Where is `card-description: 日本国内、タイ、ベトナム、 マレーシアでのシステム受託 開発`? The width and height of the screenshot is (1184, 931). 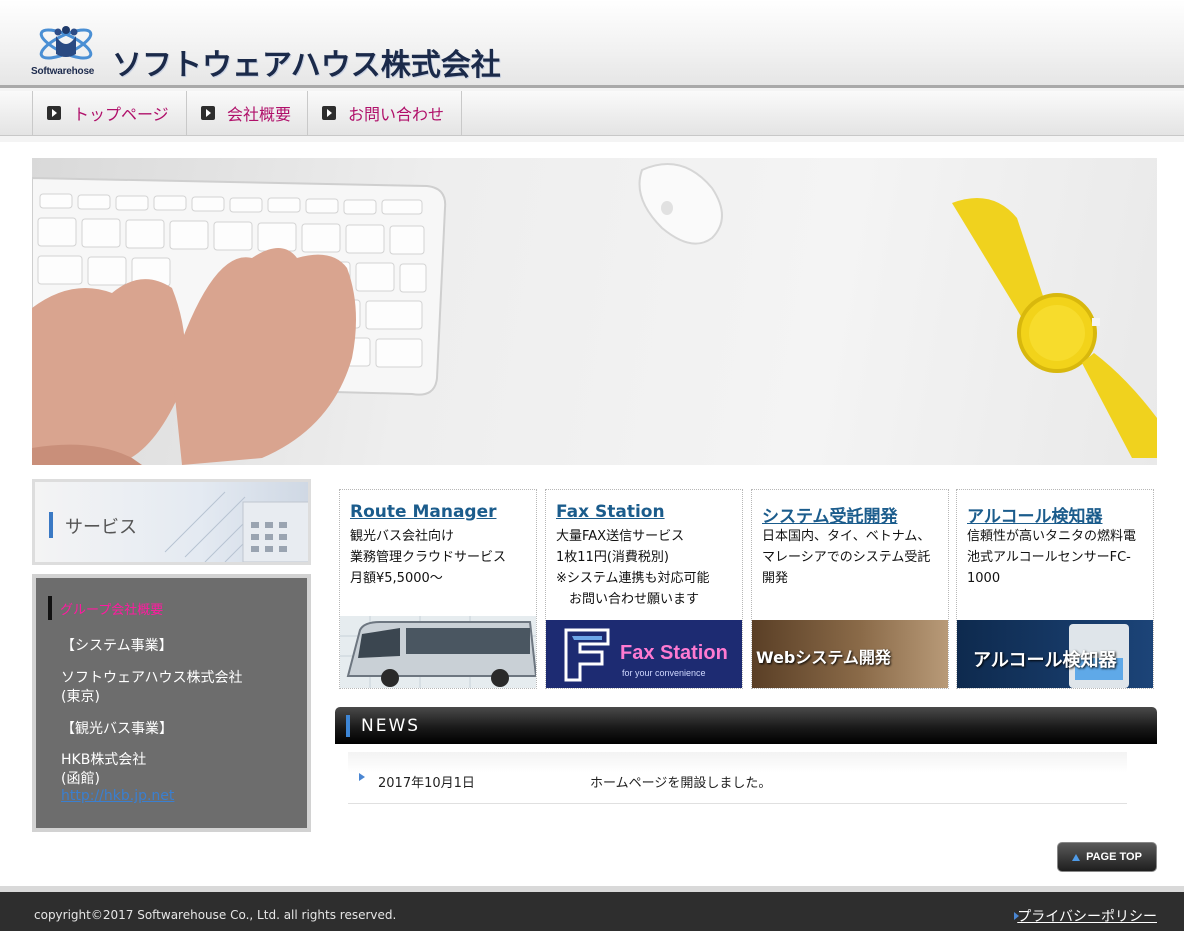
card-description: 日本国内、タイ、ベトナム、 マレーシアでのシステム受託 開発 is located at coordinates (854, 557).